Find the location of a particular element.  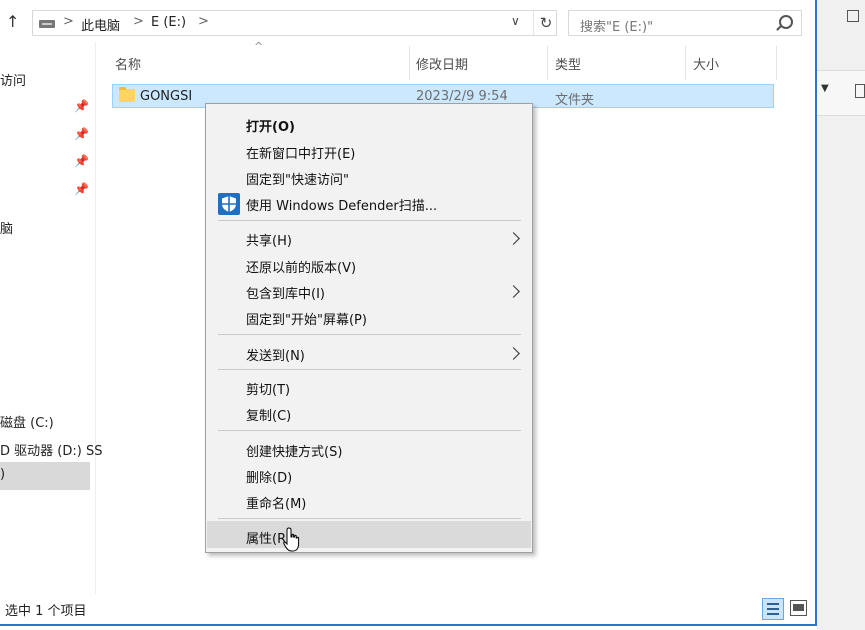

column-header-name: 名称 is located at coordinates (128, 63).